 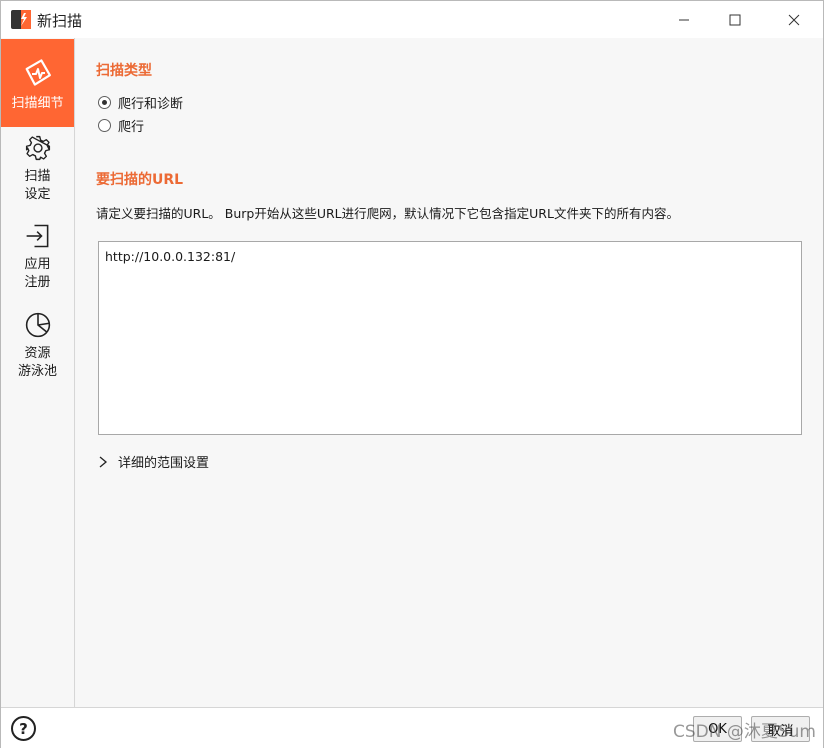 What do you see at coordinates (104, 125) in the screenshot?
I see `crawl-only-radio` at bounding box center [104, 125].